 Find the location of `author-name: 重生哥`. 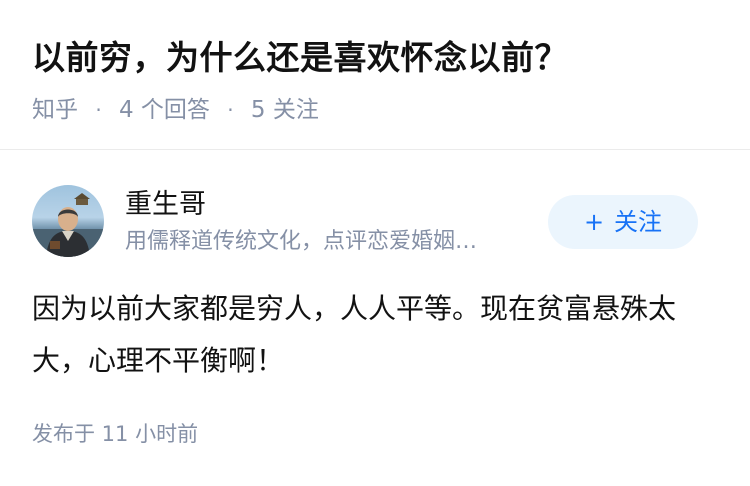

author-name: 重生哥 is located at coordinates (165, 205).